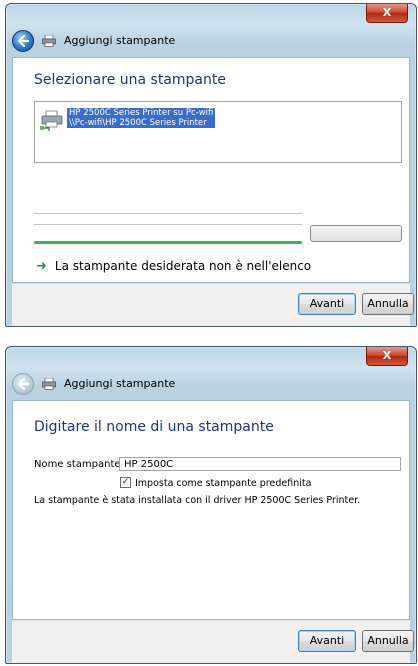 This screenshot has width=418, height=666. What do you see at coordinates (168, 242) in the screenshot?
I see `search-progress-bar` at bounding box center [168, 242].